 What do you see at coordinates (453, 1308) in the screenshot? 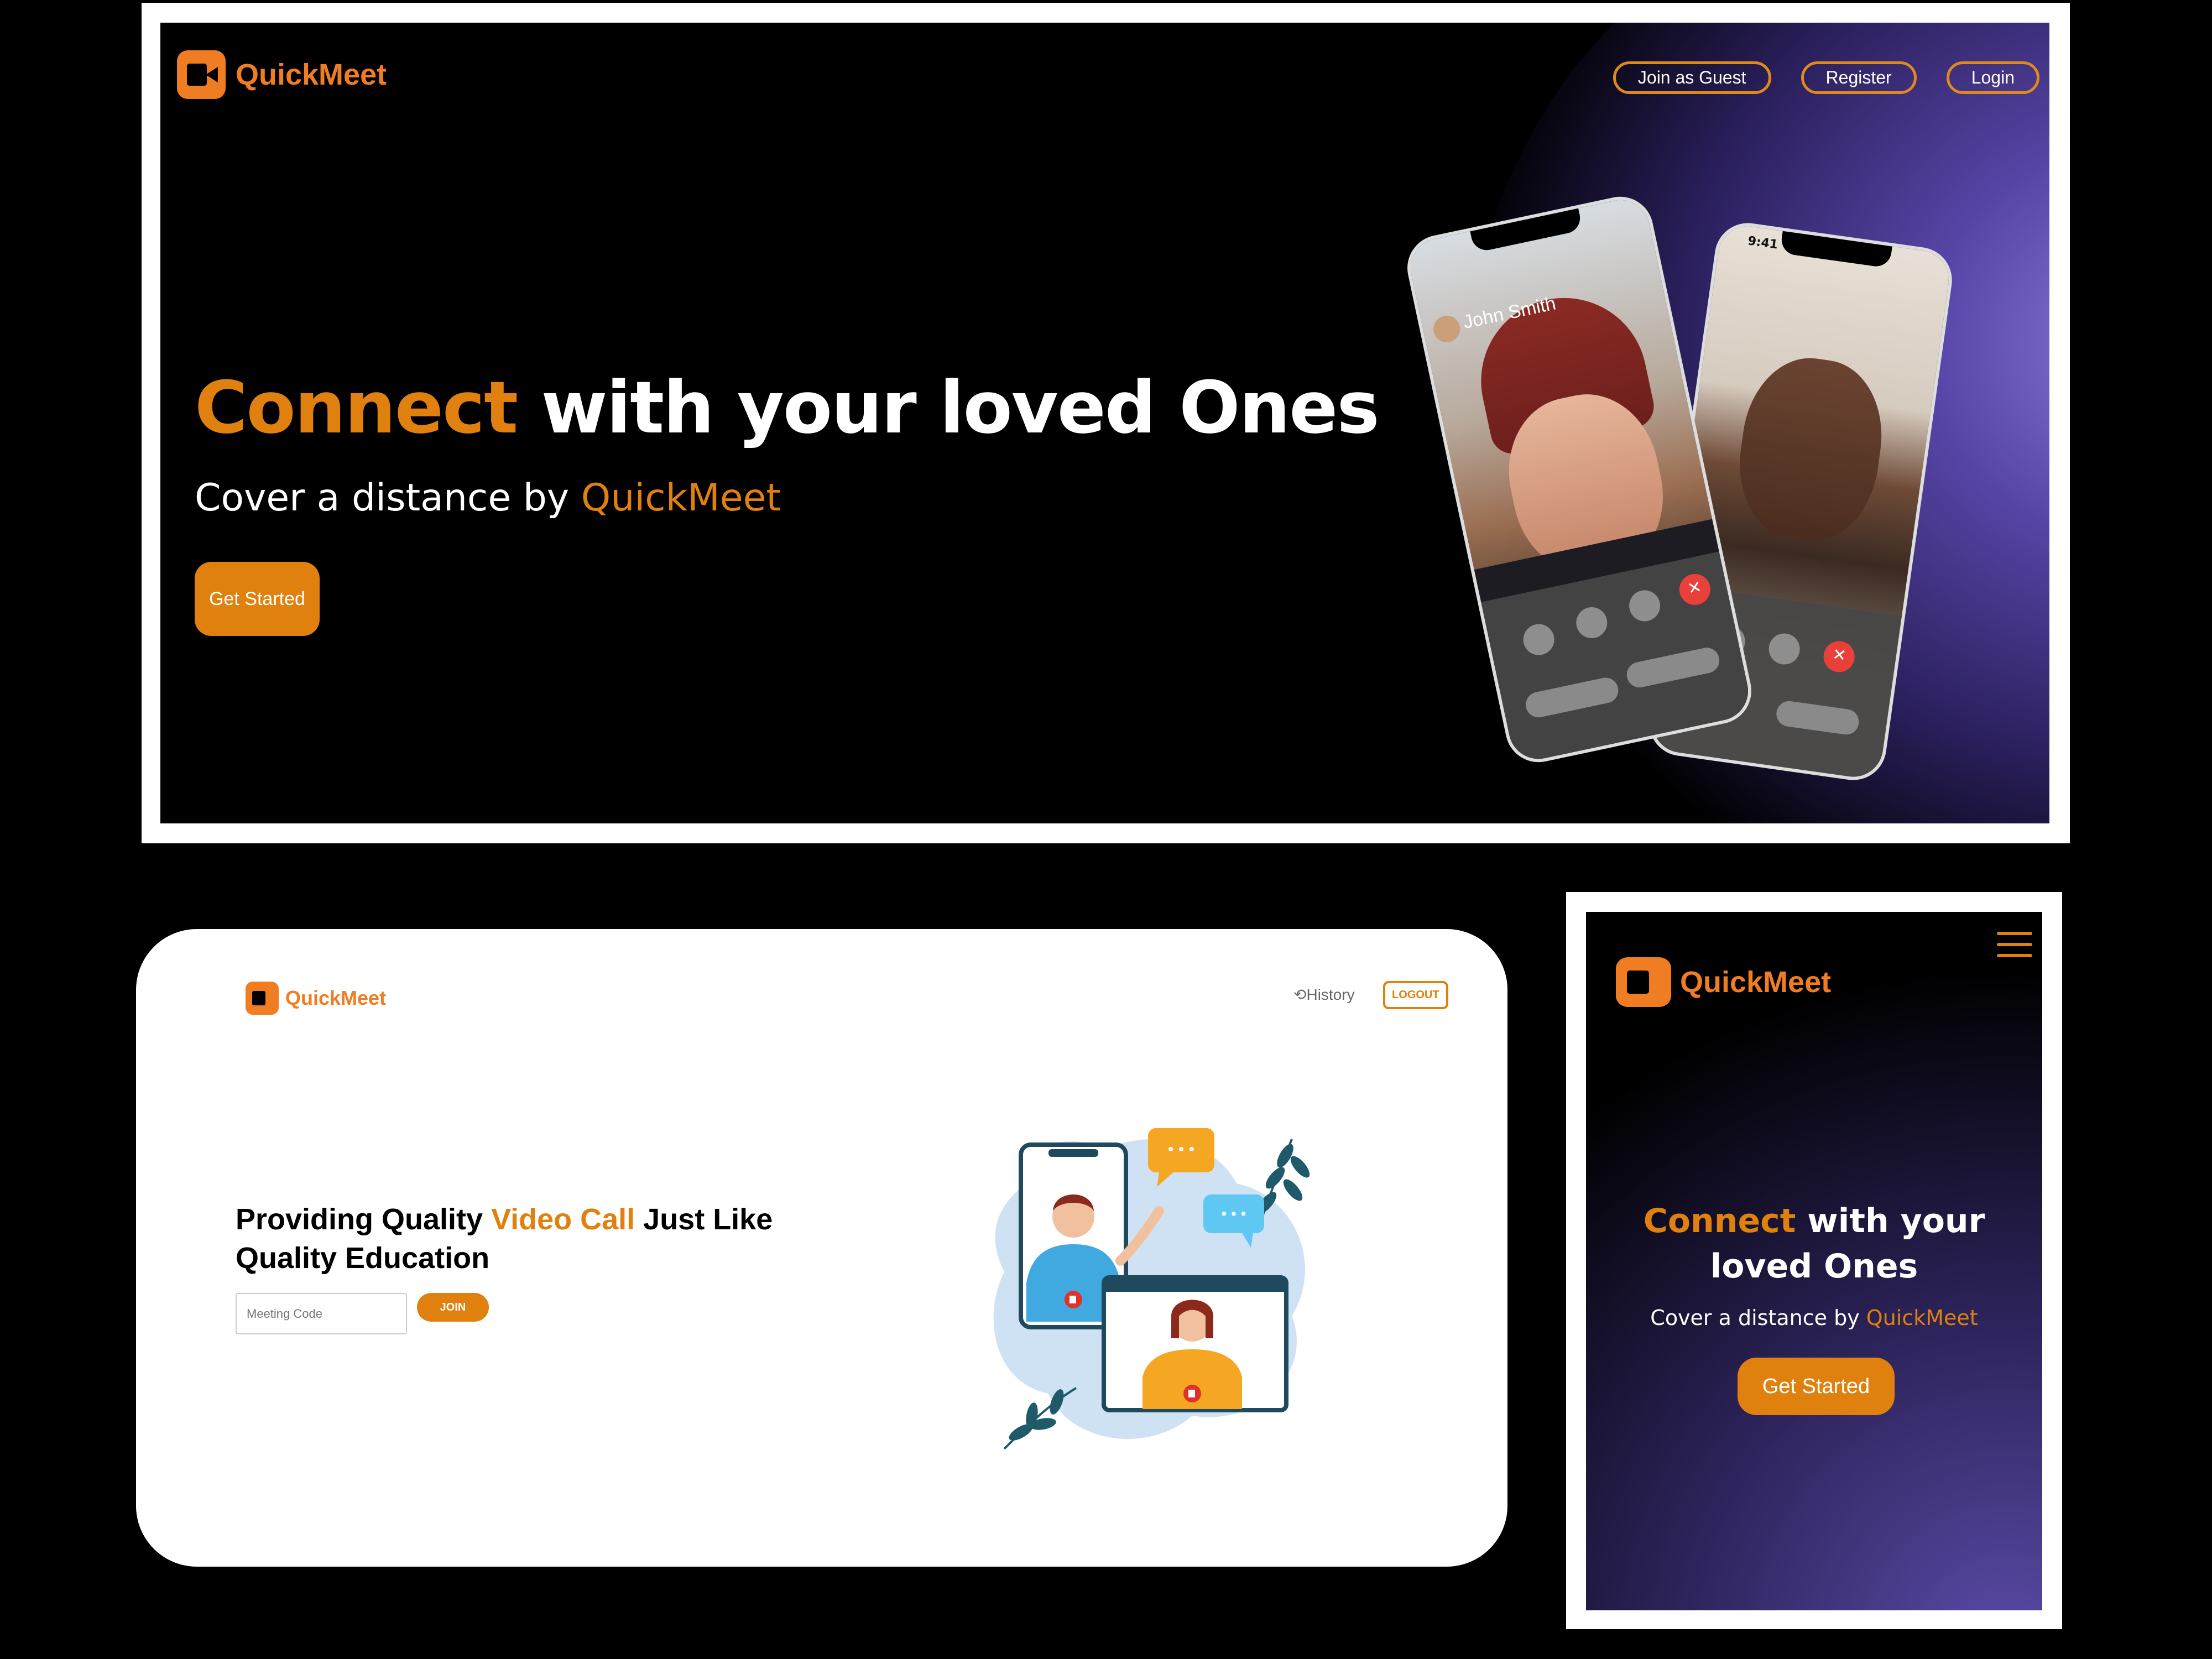
I see `join-button: JOIN` at bounding box center [453, 1308].